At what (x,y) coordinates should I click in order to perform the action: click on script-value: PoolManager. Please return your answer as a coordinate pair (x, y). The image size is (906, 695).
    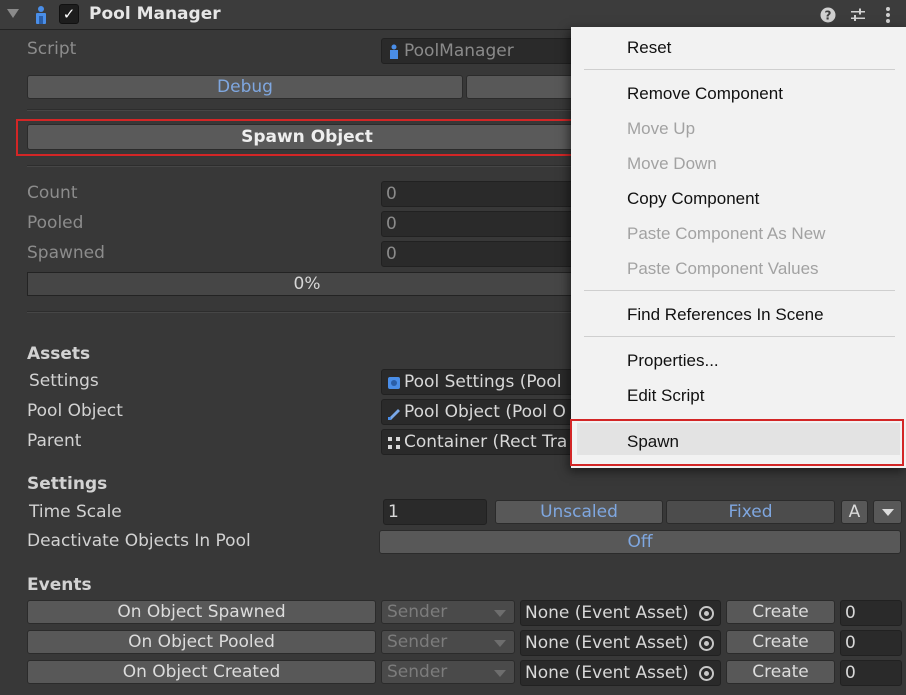
    Looking at the image, I should click on (459, 51).